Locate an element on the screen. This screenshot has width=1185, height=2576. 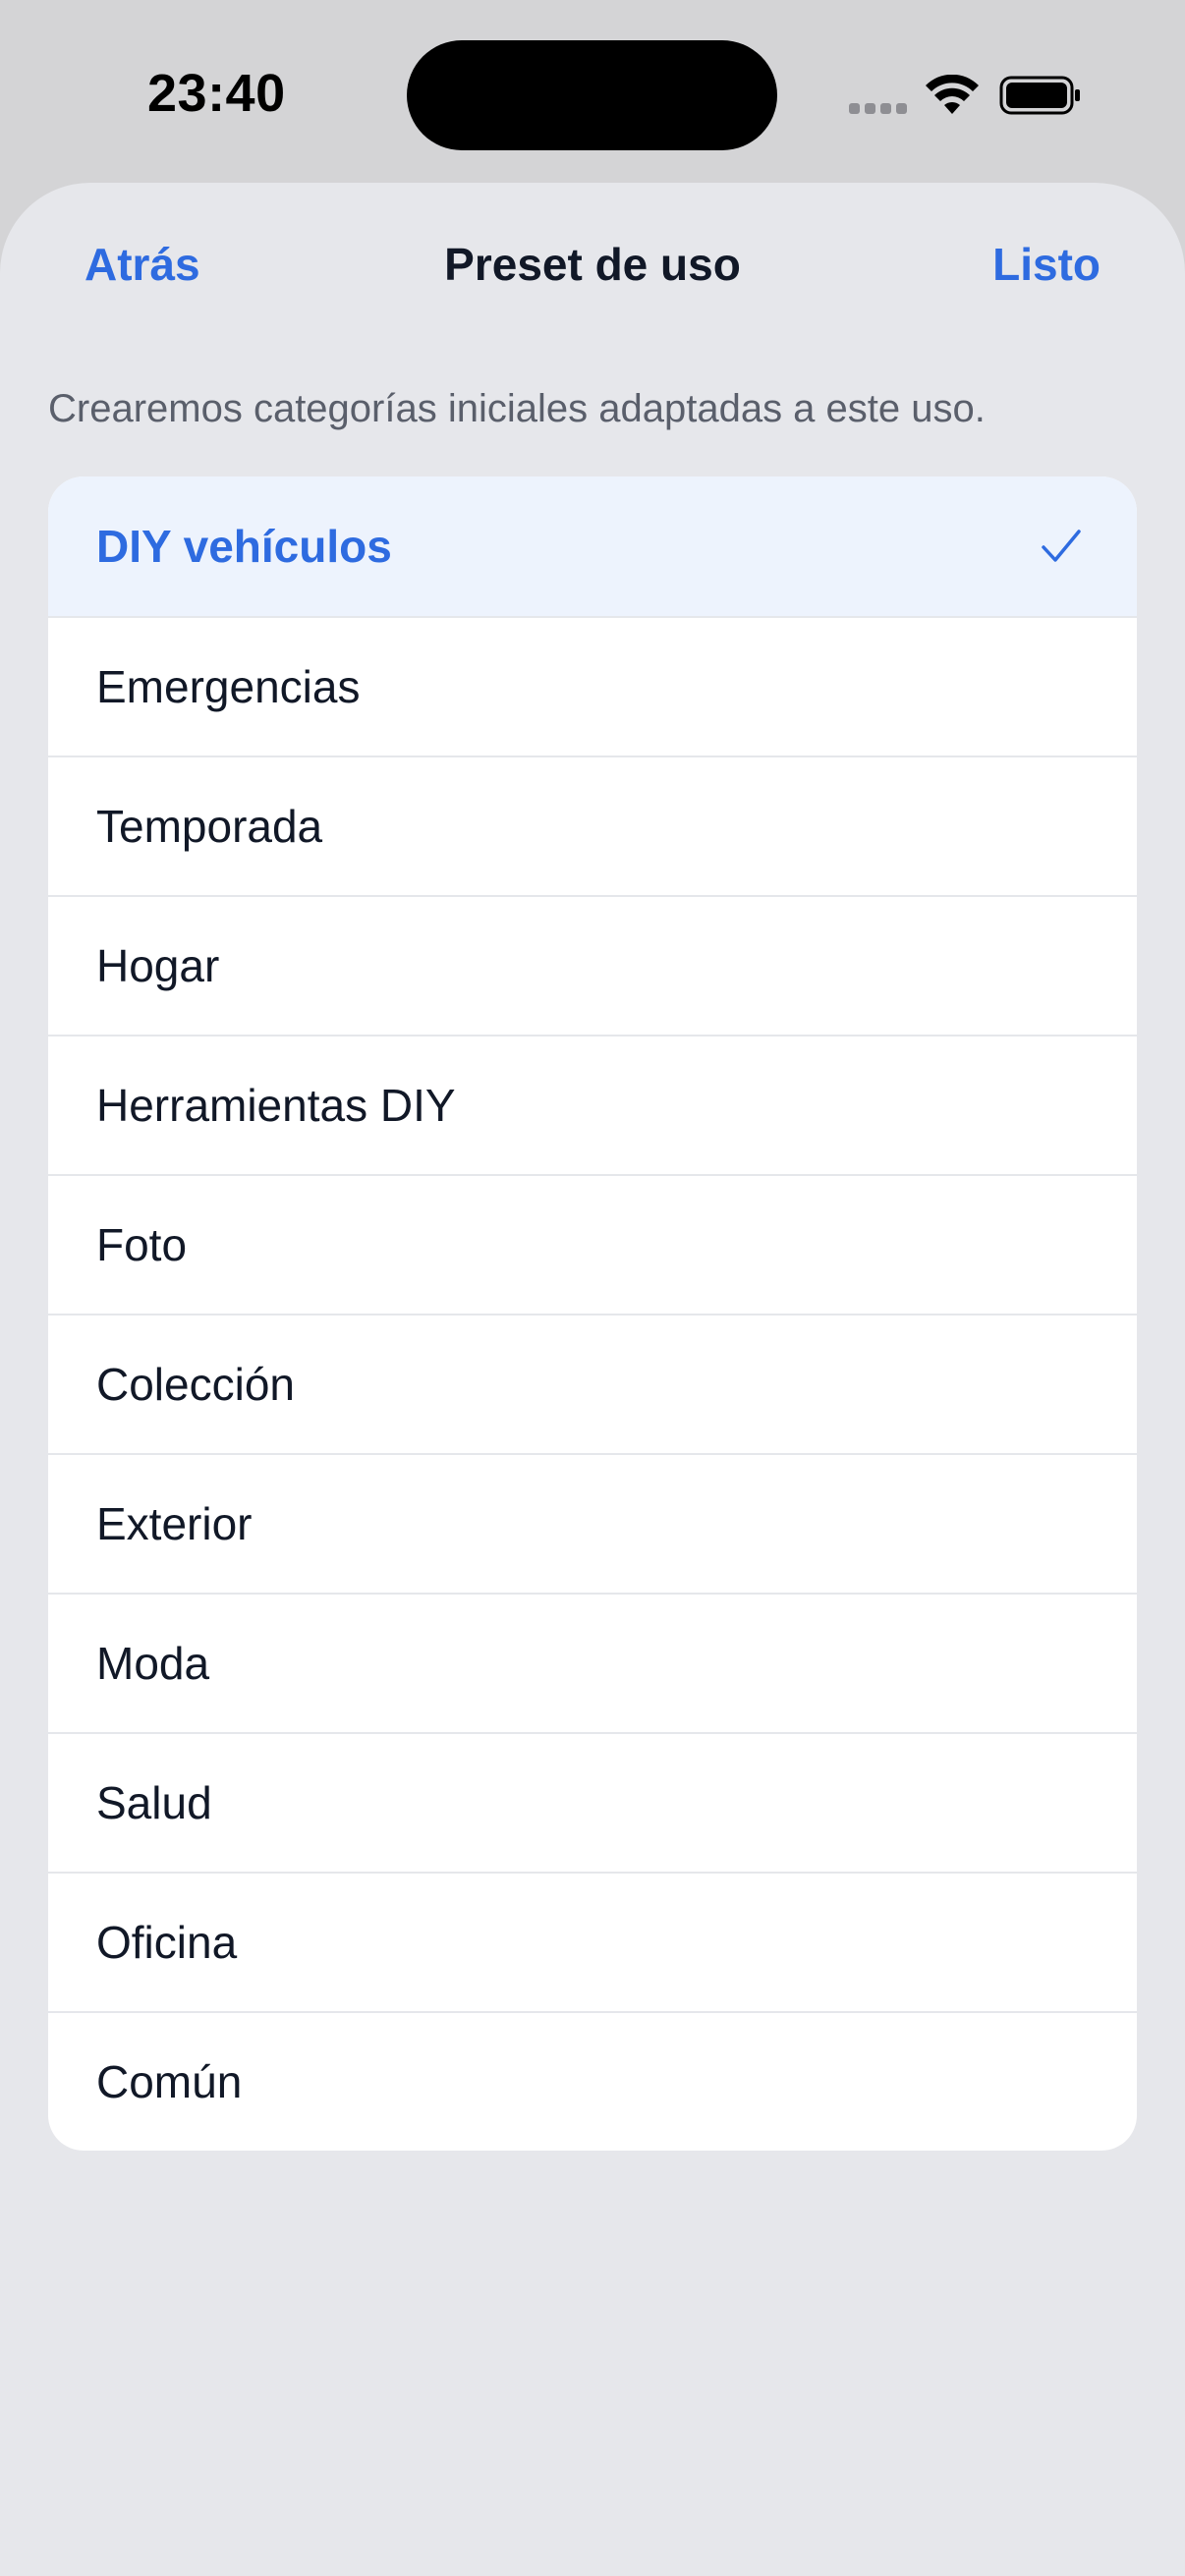
list-item-label: DIY vehículos is located at coordinates (244, 546).